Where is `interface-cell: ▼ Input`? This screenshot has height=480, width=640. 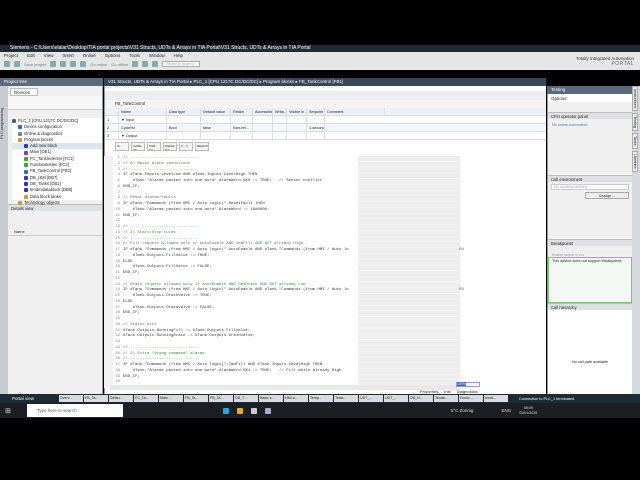
interface-cell: ▼ Input is located at coordinates (143, 119).